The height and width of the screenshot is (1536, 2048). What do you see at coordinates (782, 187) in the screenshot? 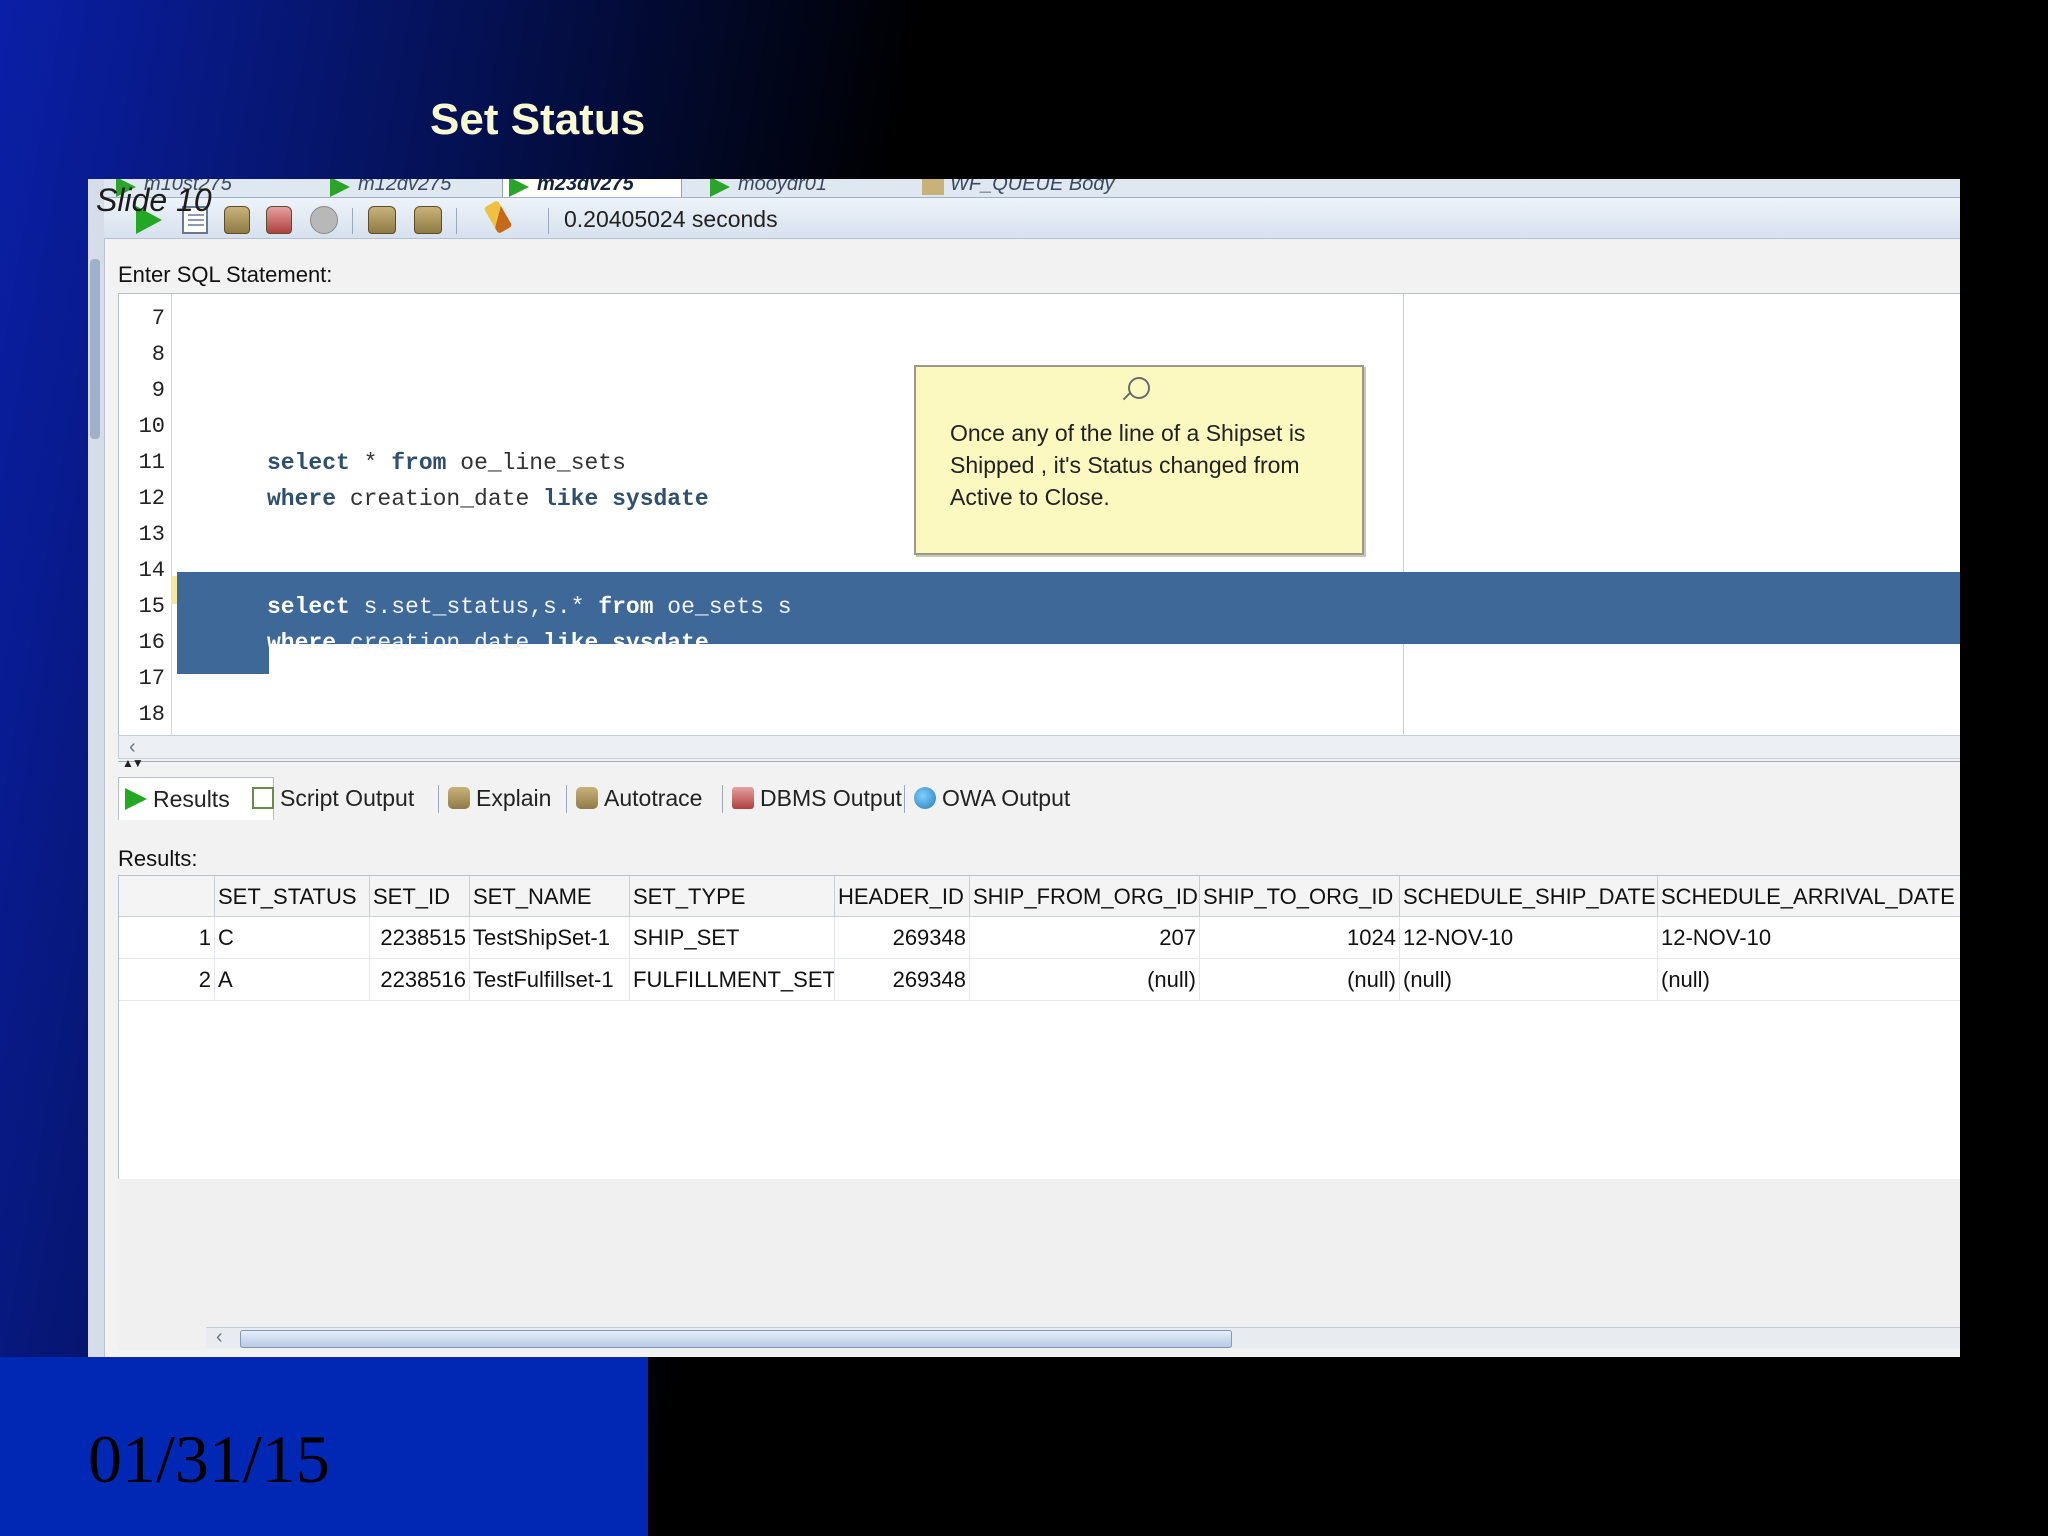
I see `doc-tab-label: mooydr01` at bounding box center [782, 187].